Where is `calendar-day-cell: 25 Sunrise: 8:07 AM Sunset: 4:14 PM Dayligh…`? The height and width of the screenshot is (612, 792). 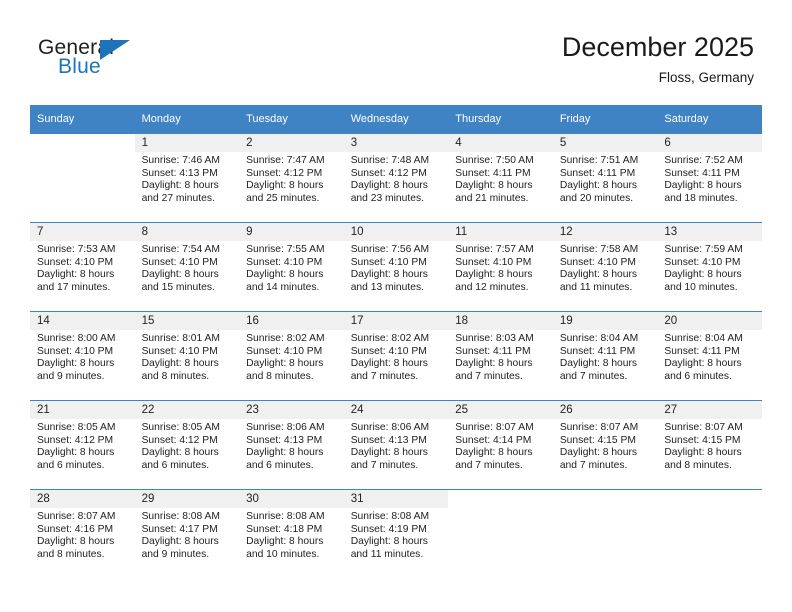
calendar-day-cell: 25 Sunrise: 8:07 AM Sunset: 4:14 PM Dayligh… is located at coordinates (500, 444).